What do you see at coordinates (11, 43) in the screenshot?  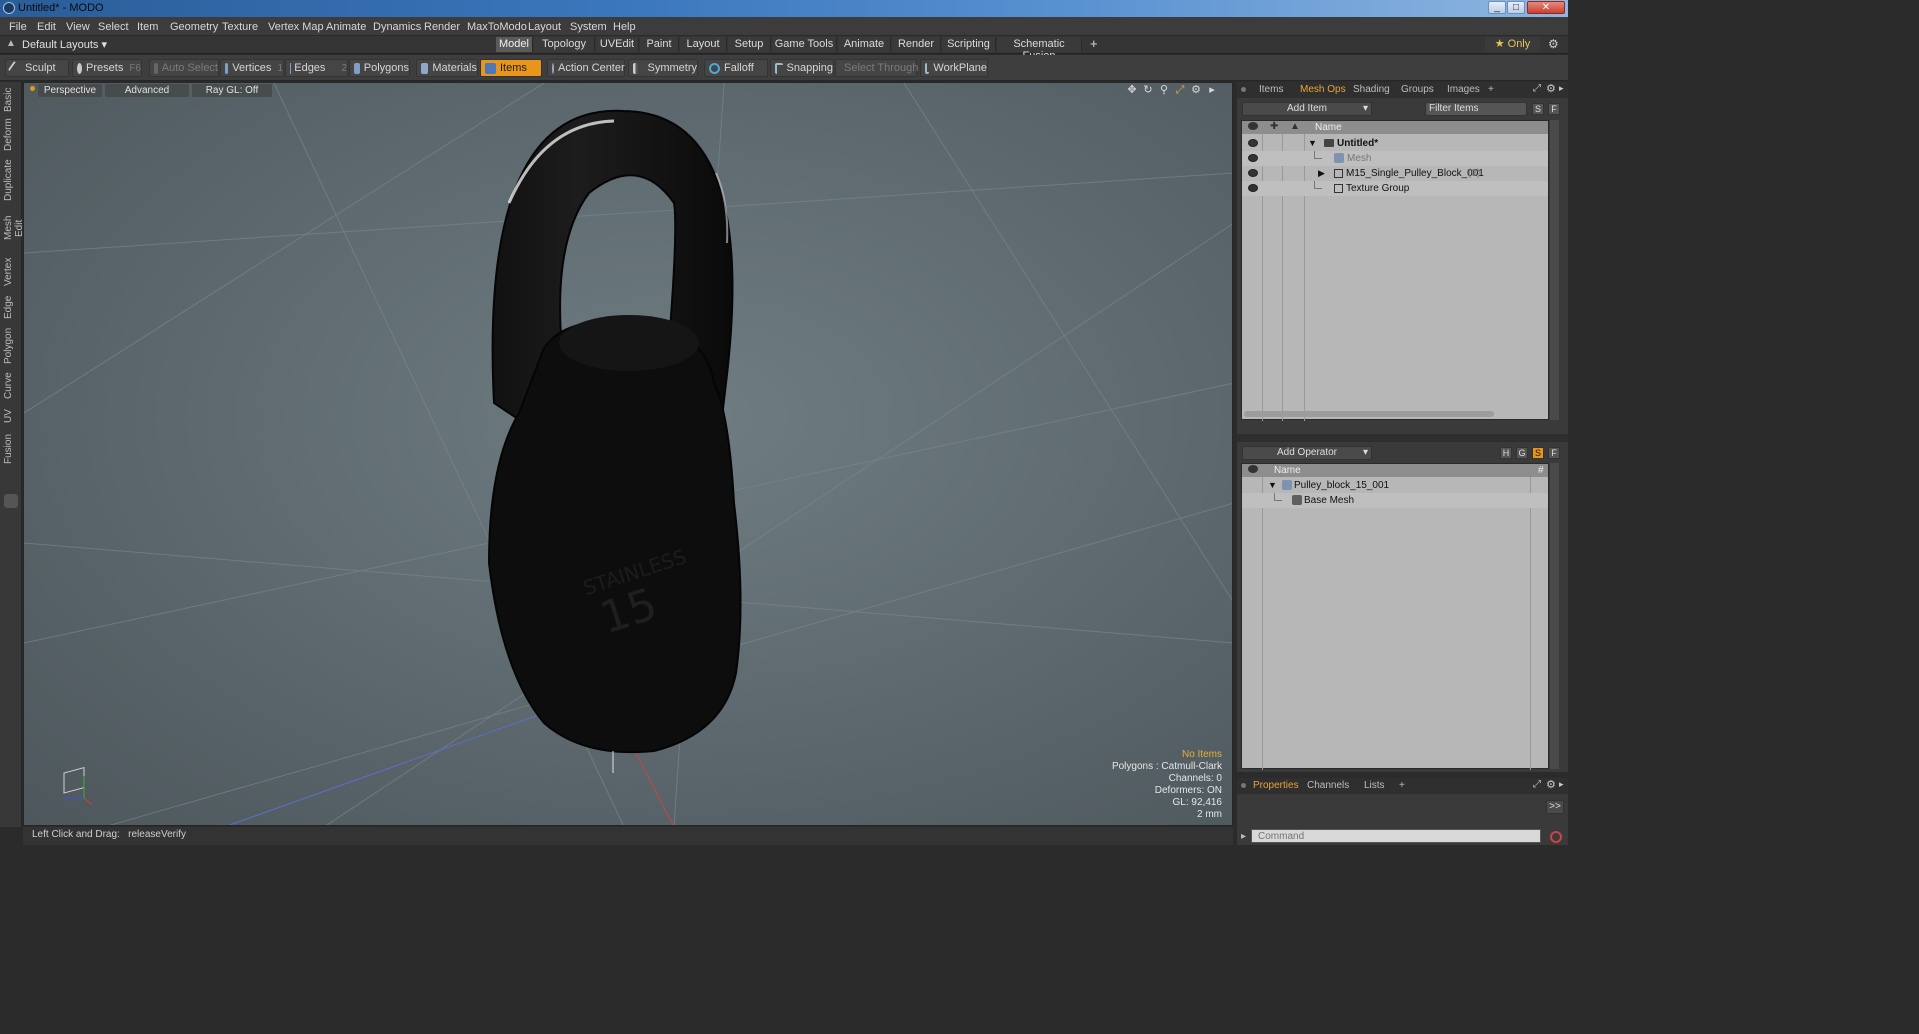 I see `layout-collapse-icon: ▲` at bounding box center [11, 43].